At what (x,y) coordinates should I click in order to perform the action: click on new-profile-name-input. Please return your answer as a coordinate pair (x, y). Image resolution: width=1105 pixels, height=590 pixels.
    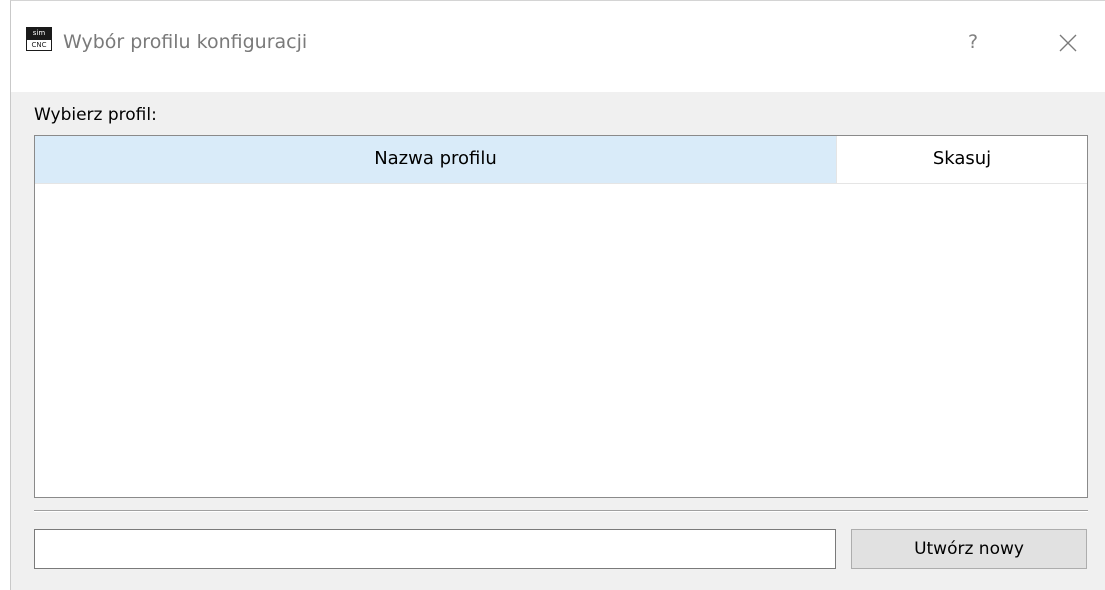
    Looking at the image, I should click on (435, 549).